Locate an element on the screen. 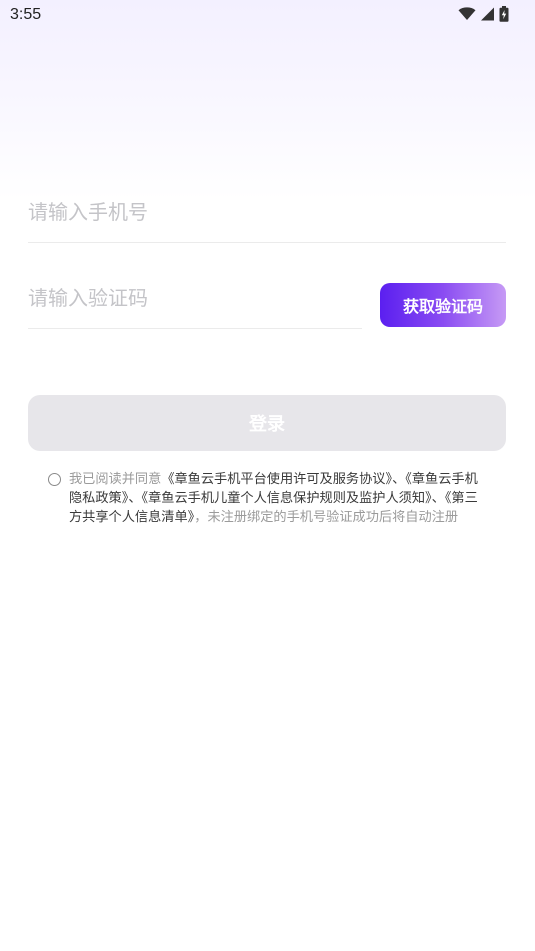  phone-field-container is located at coordinates (267, 214).